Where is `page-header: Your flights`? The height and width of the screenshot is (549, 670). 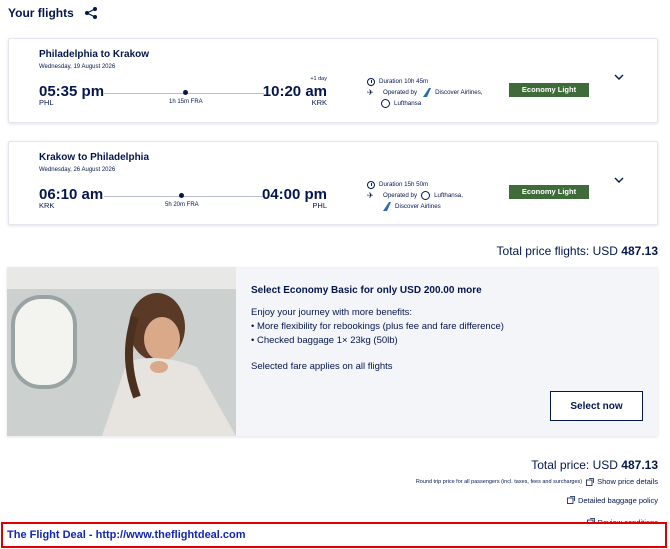 page-header: Your flights is located at coordinates (53, 13).